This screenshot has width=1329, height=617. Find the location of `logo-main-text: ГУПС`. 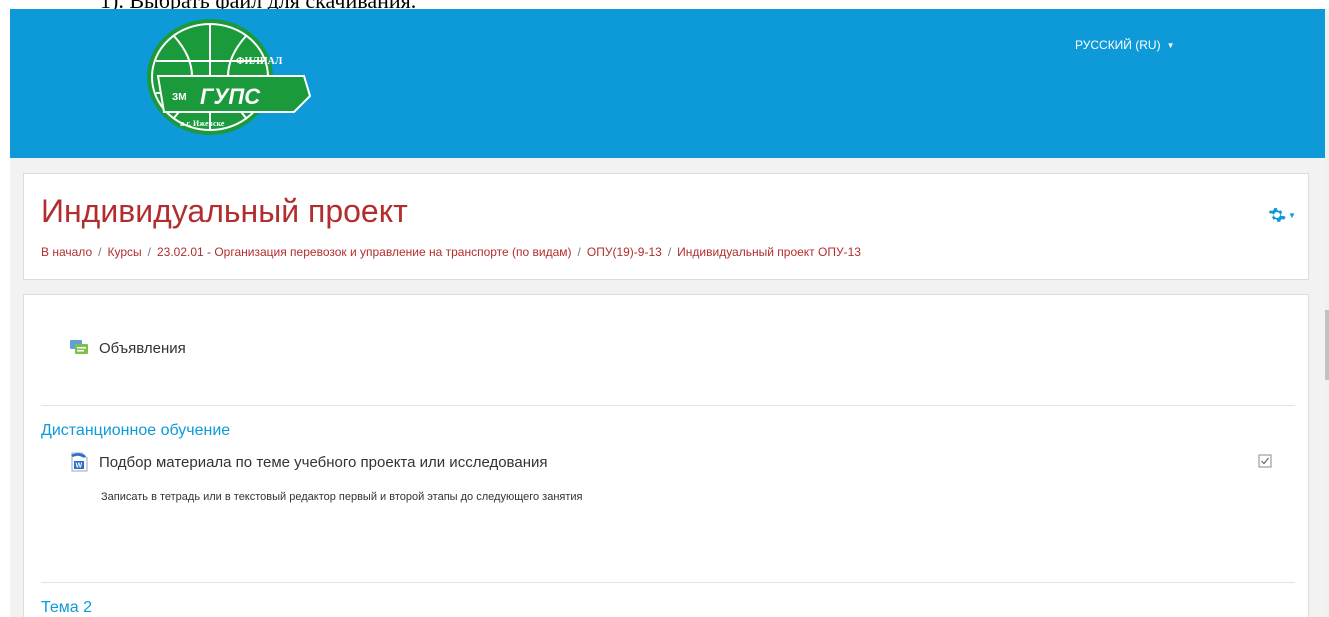

logo-main-text: ГУПС is located at coordinates (230, 96).